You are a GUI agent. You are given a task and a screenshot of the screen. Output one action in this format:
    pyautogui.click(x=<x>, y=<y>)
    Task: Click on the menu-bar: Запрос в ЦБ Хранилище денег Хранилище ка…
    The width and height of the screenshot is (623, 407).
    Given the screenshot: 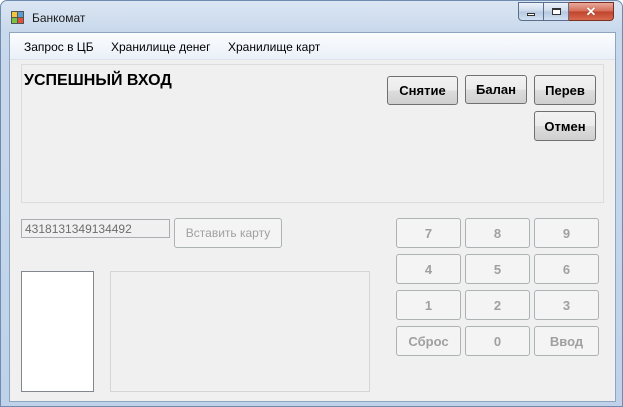 What is the action you would take?
    pyautogui.click(x=312, y=46)
    